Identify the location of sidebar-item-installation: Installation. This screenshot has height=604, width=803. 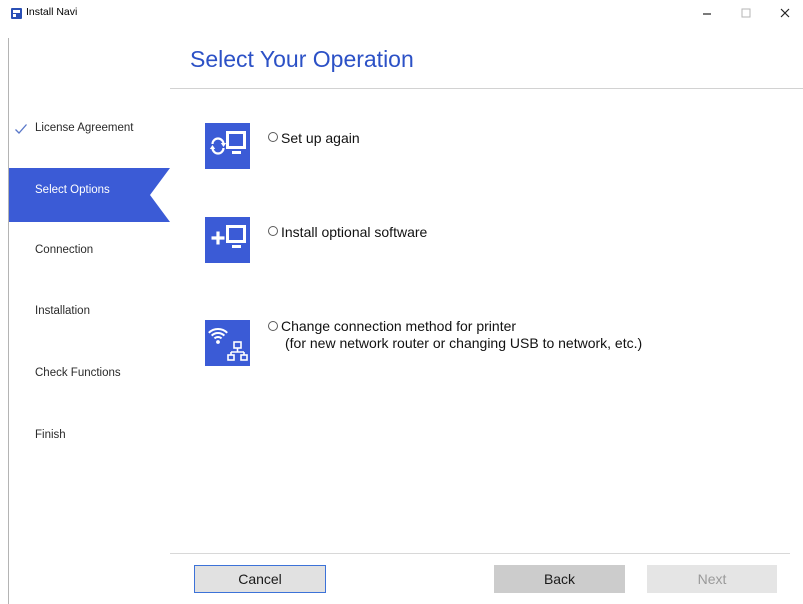
(62, 311).